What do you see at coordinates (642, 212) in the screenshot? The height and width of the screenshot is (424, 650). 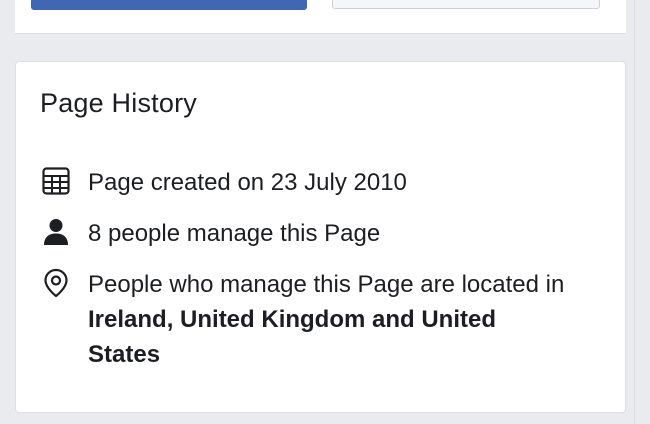 I see `right-column-edge` at bounding box center [642, 212].